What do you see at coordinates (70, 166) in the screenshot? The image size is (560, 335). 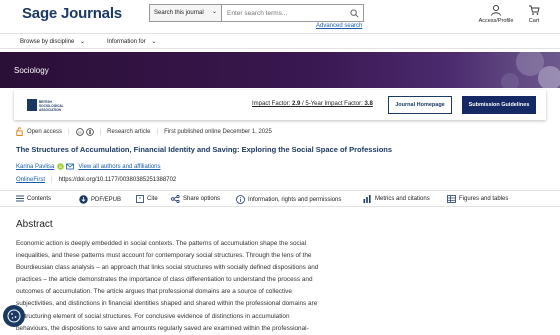 I see `email-icon` at bounding box center [70, 166].